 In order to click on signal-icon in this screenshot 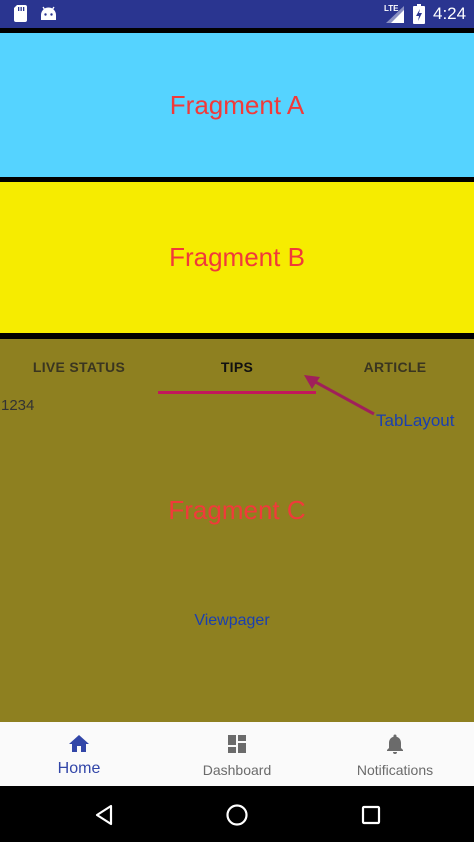, I will do `click(395, 14)`.